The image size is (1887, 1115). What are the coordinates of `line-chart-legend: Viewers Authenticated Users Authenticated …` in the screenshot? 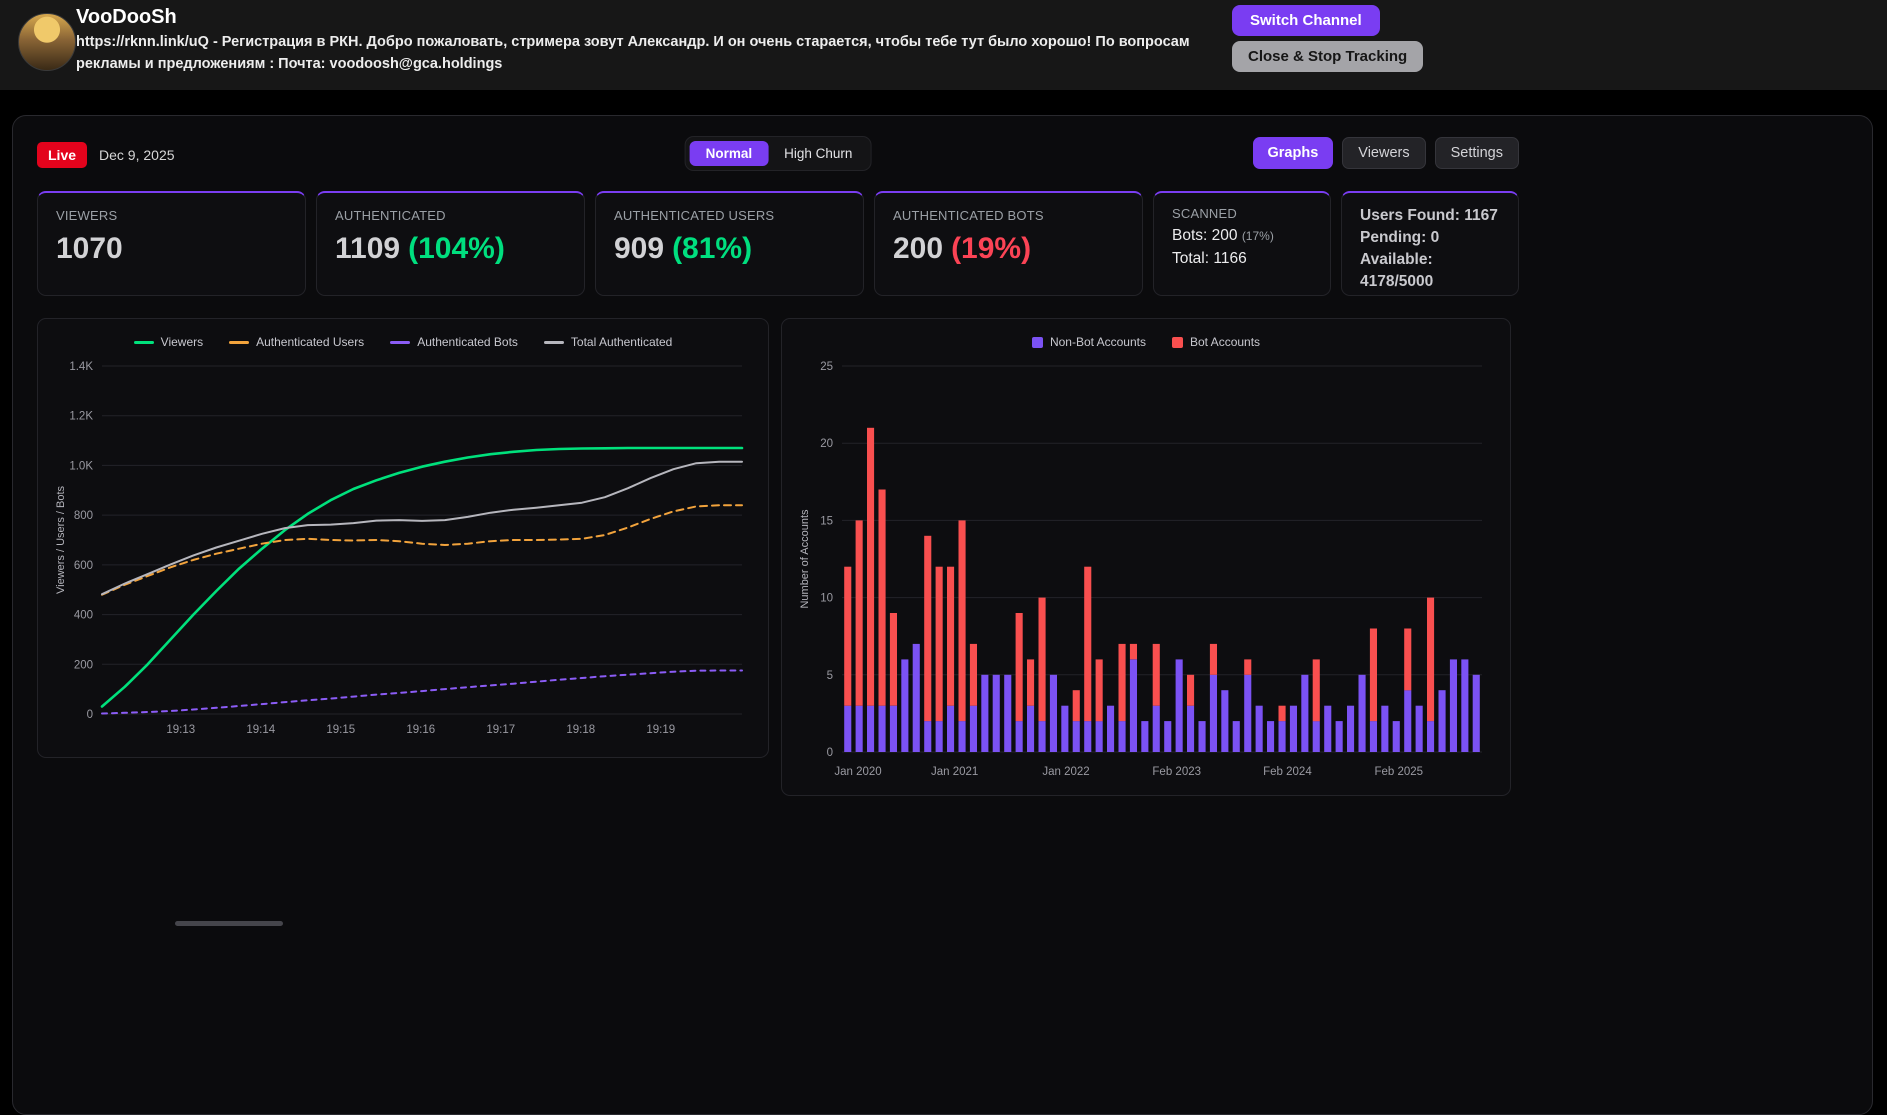 It's located at (403, 342).